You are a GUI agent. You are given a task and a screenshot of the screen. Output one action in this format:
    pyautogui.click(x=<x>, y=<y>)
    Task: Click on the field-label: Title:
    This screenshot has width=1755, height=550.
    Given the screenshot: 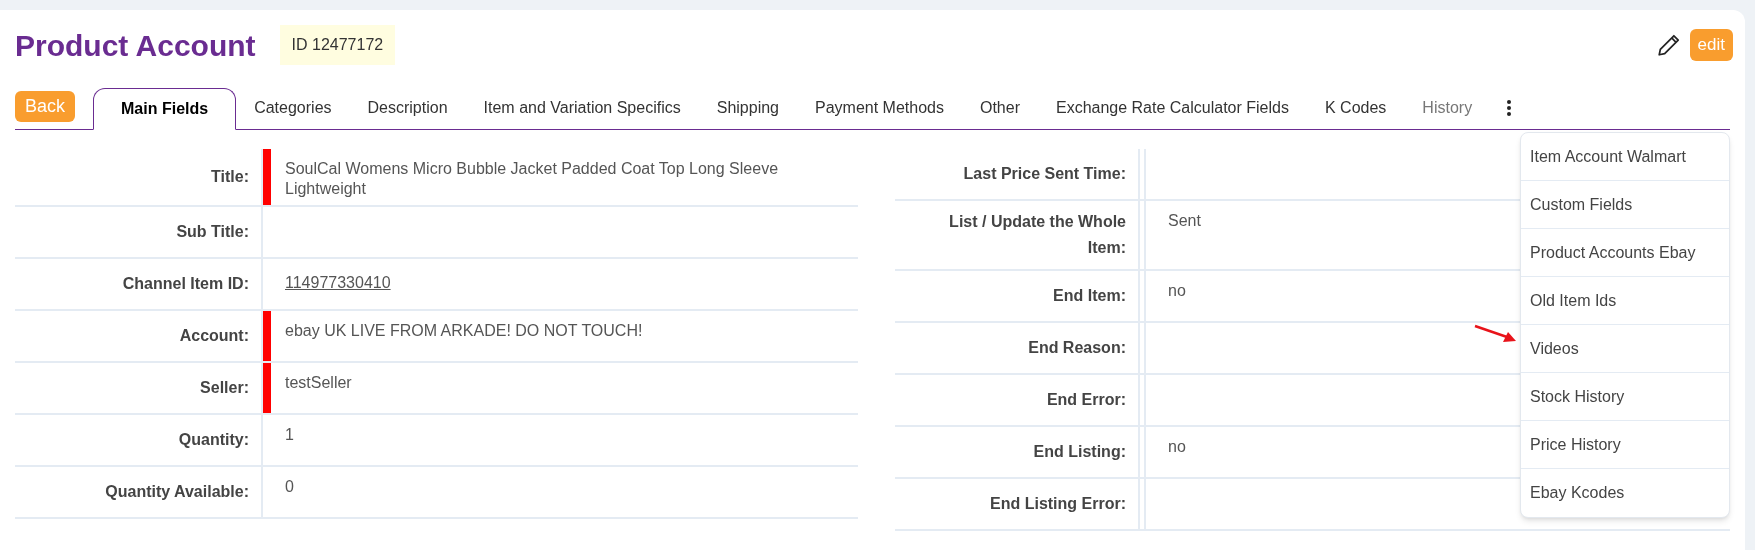 What is the action you would take?
    pyautogui.click(x=230, y=177)
    